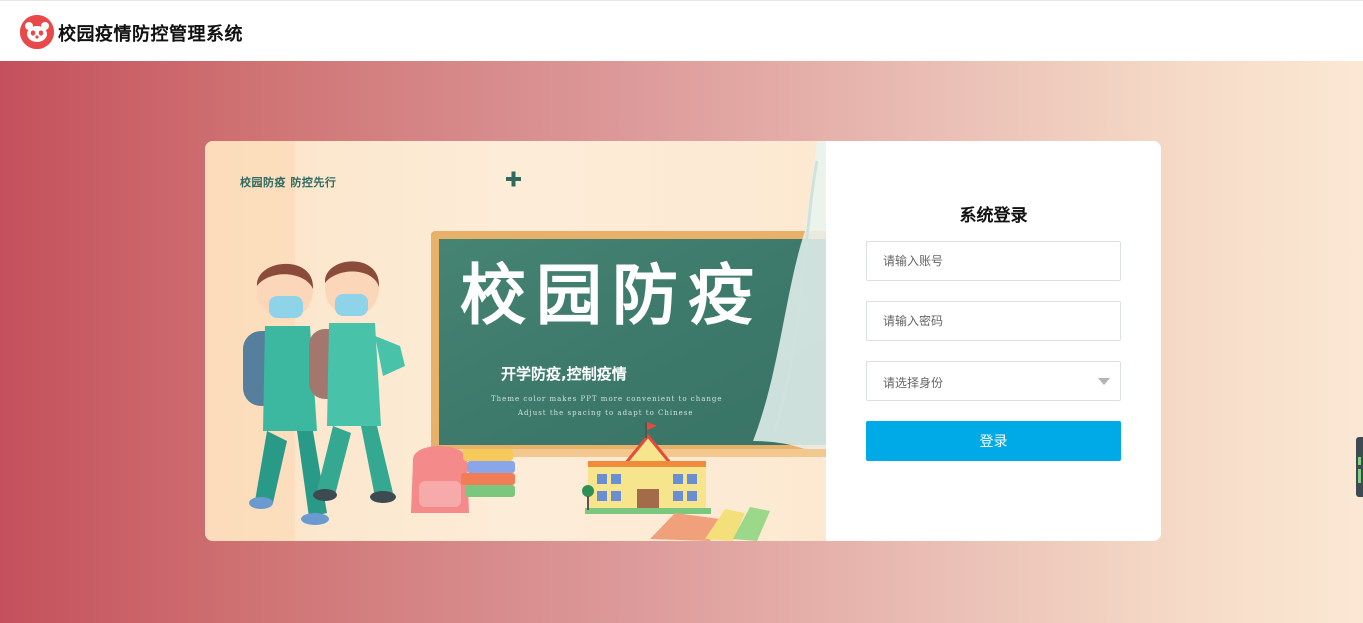 This screenshot has width=1363, height=623. What do you see at coordinates (993, 321) in the screenshot?
I see `password-input` at bounding box center [993, 321].